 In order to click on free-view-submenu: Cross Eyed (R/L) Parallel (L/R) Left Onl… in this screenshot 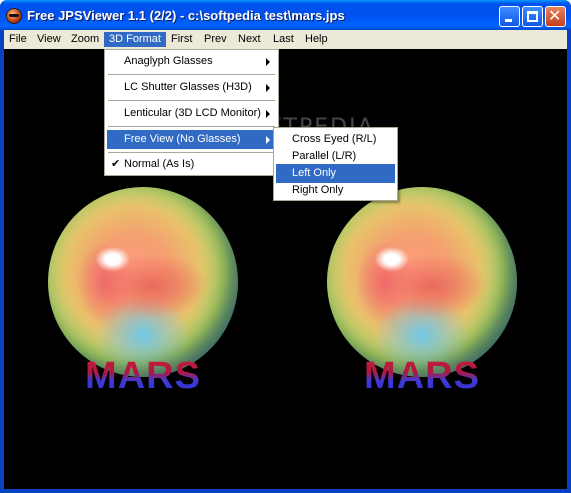, I will do `click(335, 164)`.